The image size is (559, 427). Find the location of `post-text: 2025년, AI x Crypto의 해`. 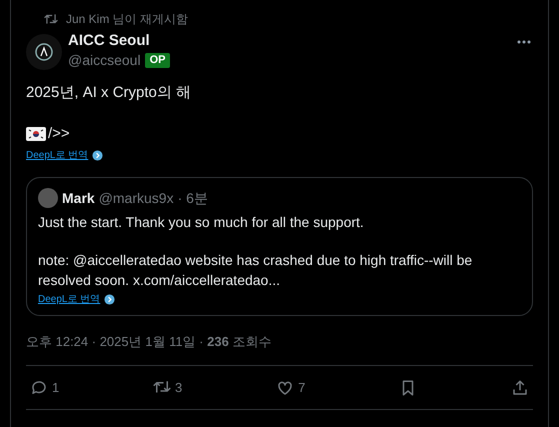

post-text: 2025년, AI x Crypto의 해 is located at coordinates (109, 93).